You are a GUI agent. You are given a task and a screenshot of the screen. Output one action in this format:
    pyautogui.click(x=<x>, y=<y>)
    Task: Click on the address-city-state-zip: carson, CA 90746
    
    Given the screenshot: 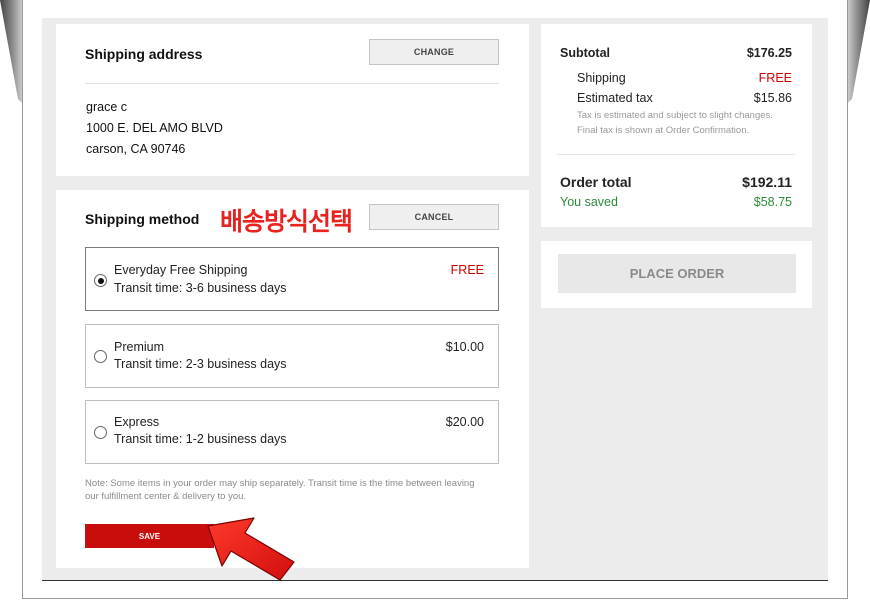 What is the action you would take?
    pyautogui.click(x=136, y=149)
    